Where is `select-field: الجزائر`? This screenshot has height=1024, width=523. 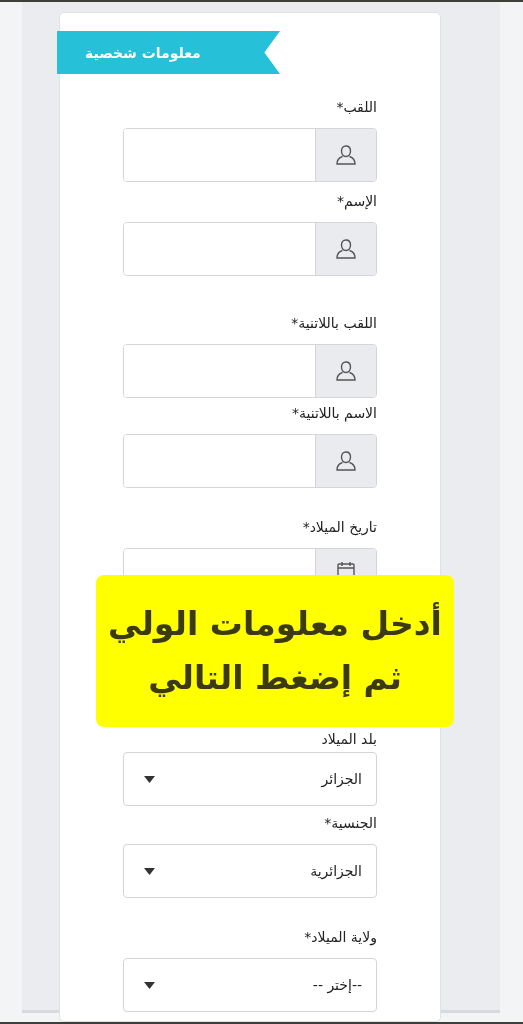 select-field: الجزائر is located at coordinates (250, 779).